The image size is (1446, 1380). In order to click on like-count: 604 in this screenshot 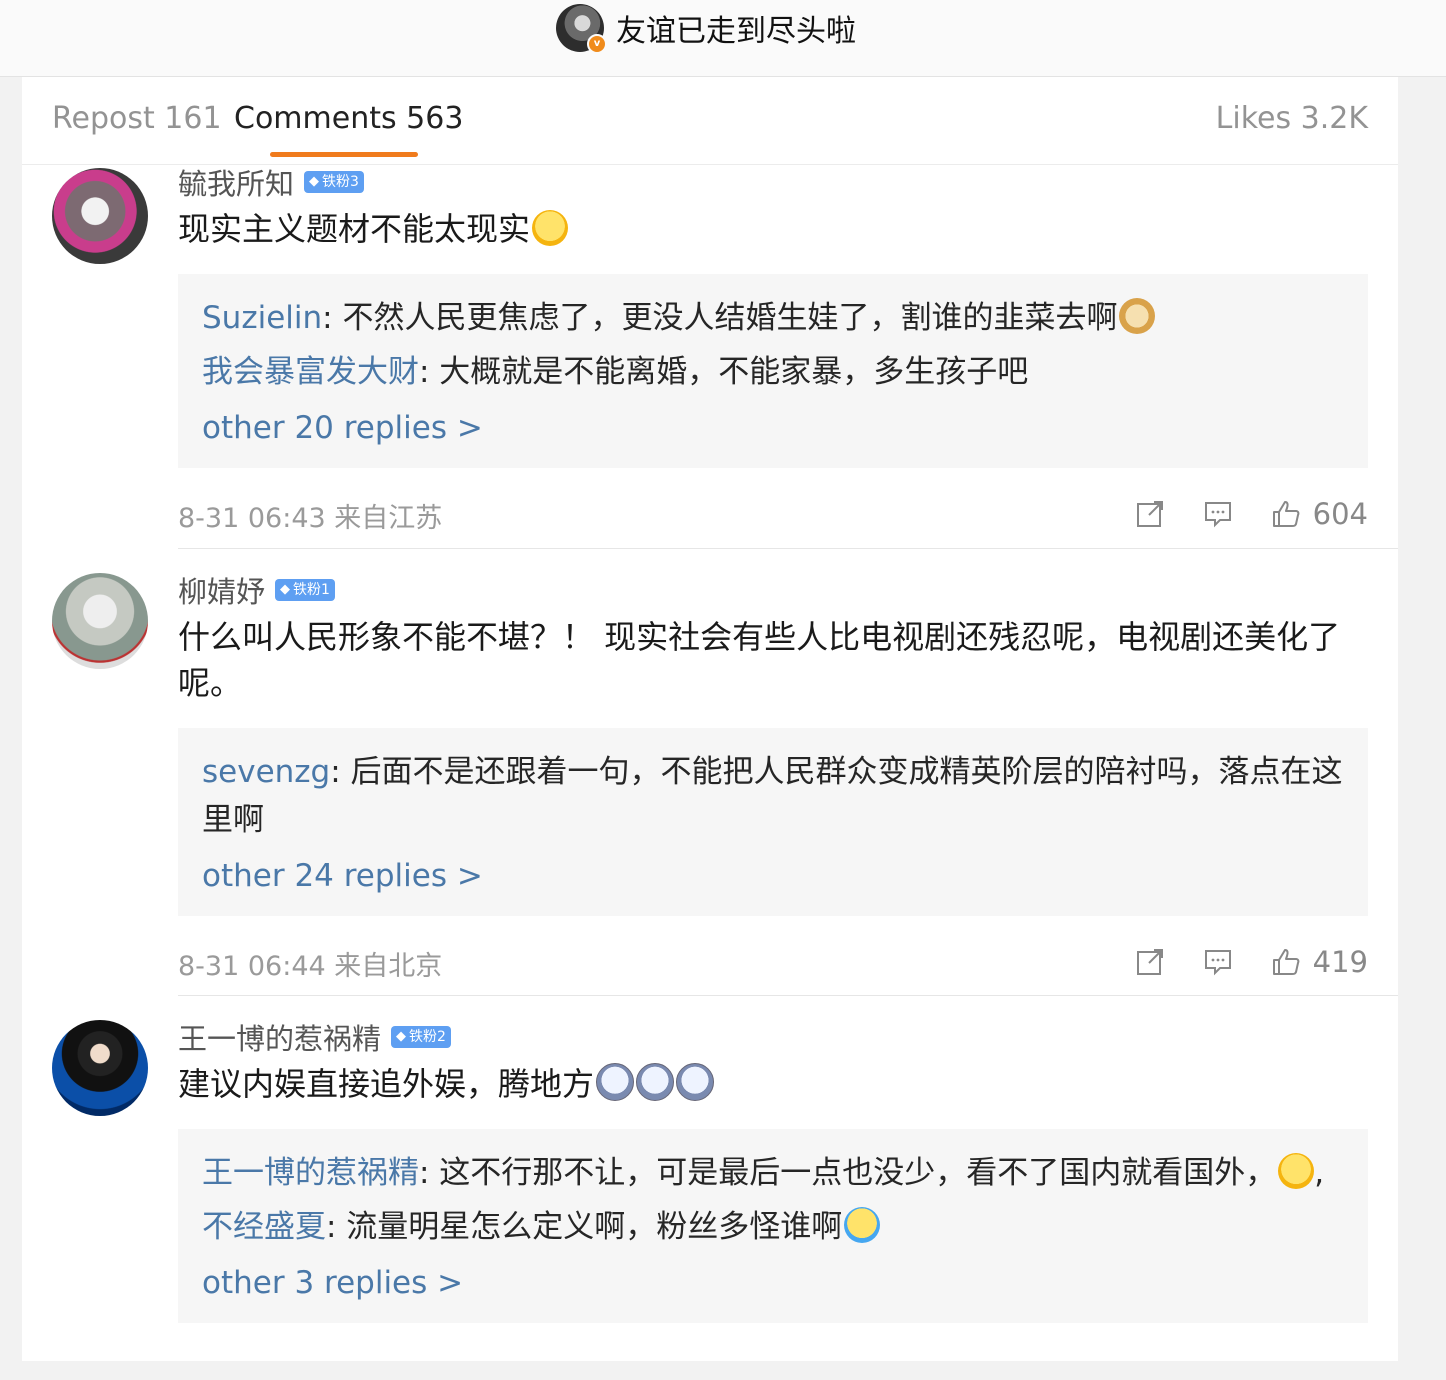, I will do `click(1340, 514)`.